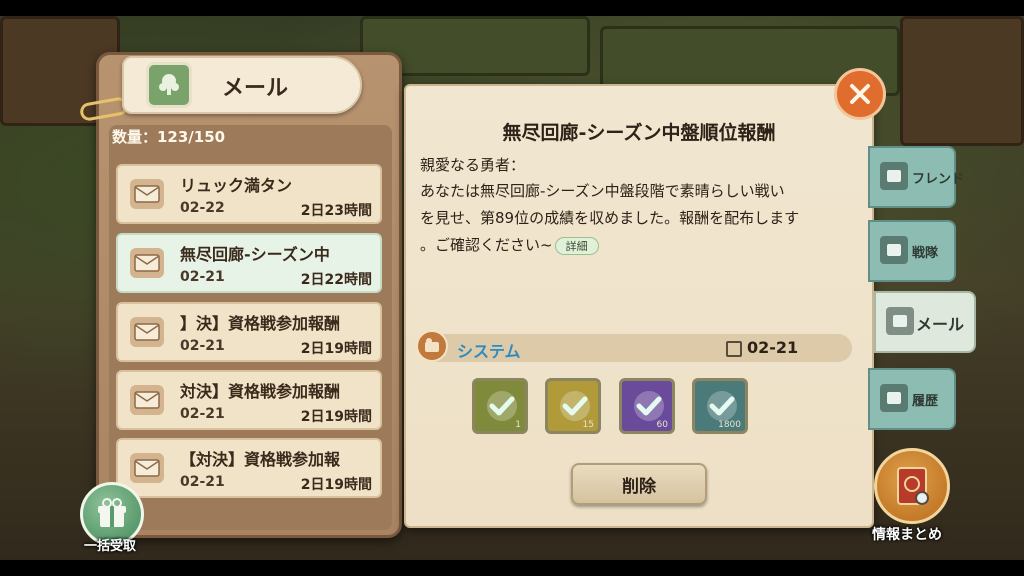  What do you see at coordinates (336, 280) in the screenshot?
I see `mail-item-remaining-time: 2日22時間` at bounding box center [336, 280].